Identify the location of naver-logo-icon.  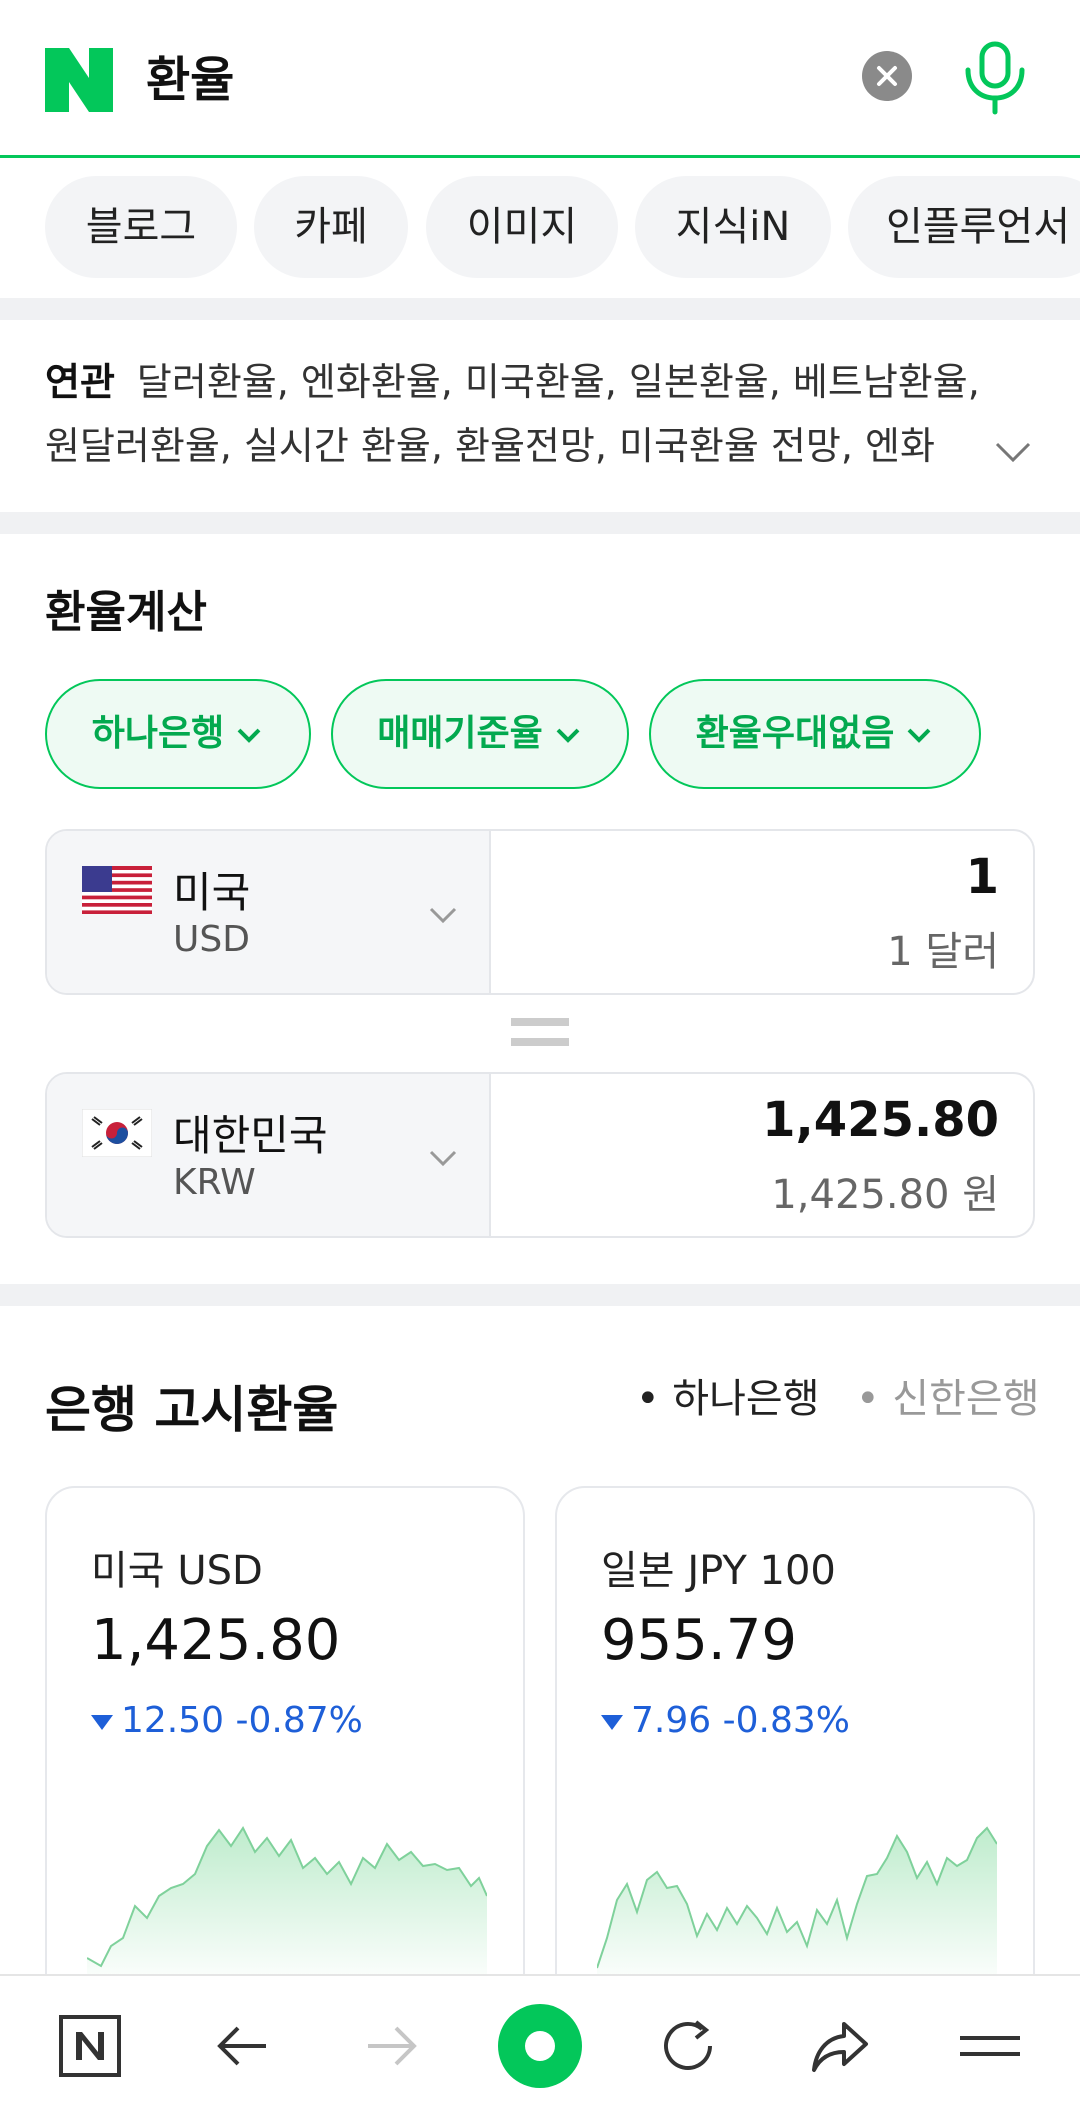
(79, 80).